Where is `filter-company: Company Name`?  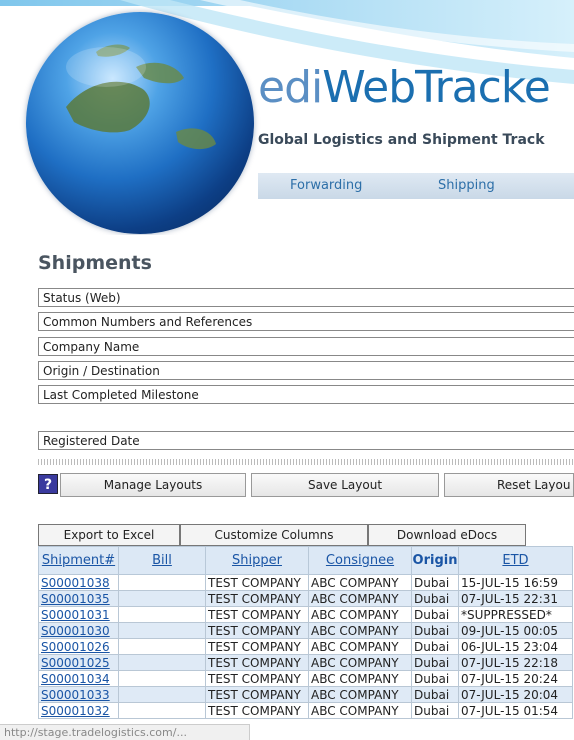
filter-company: Company Name is located at coordinates (306, 346).